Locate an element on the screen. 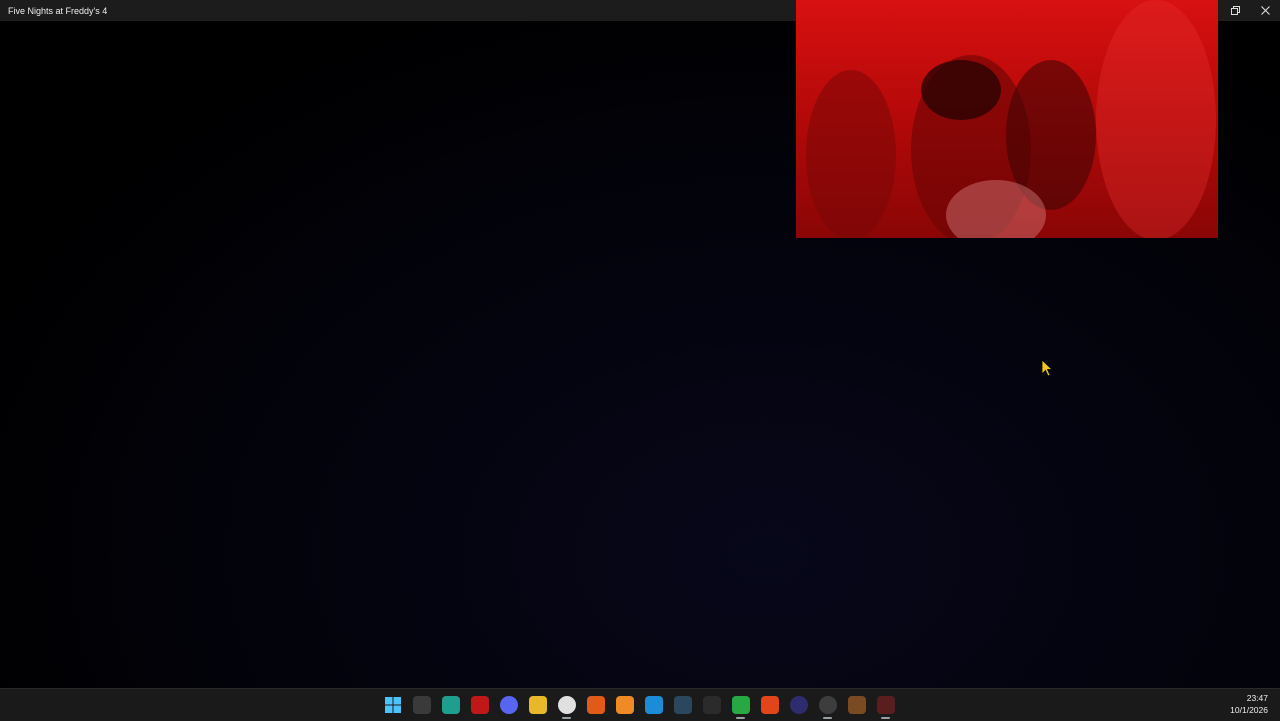 The height and width of the screenshot is (721, 1280). taskbar-icons is located at coordinates (639, 705).